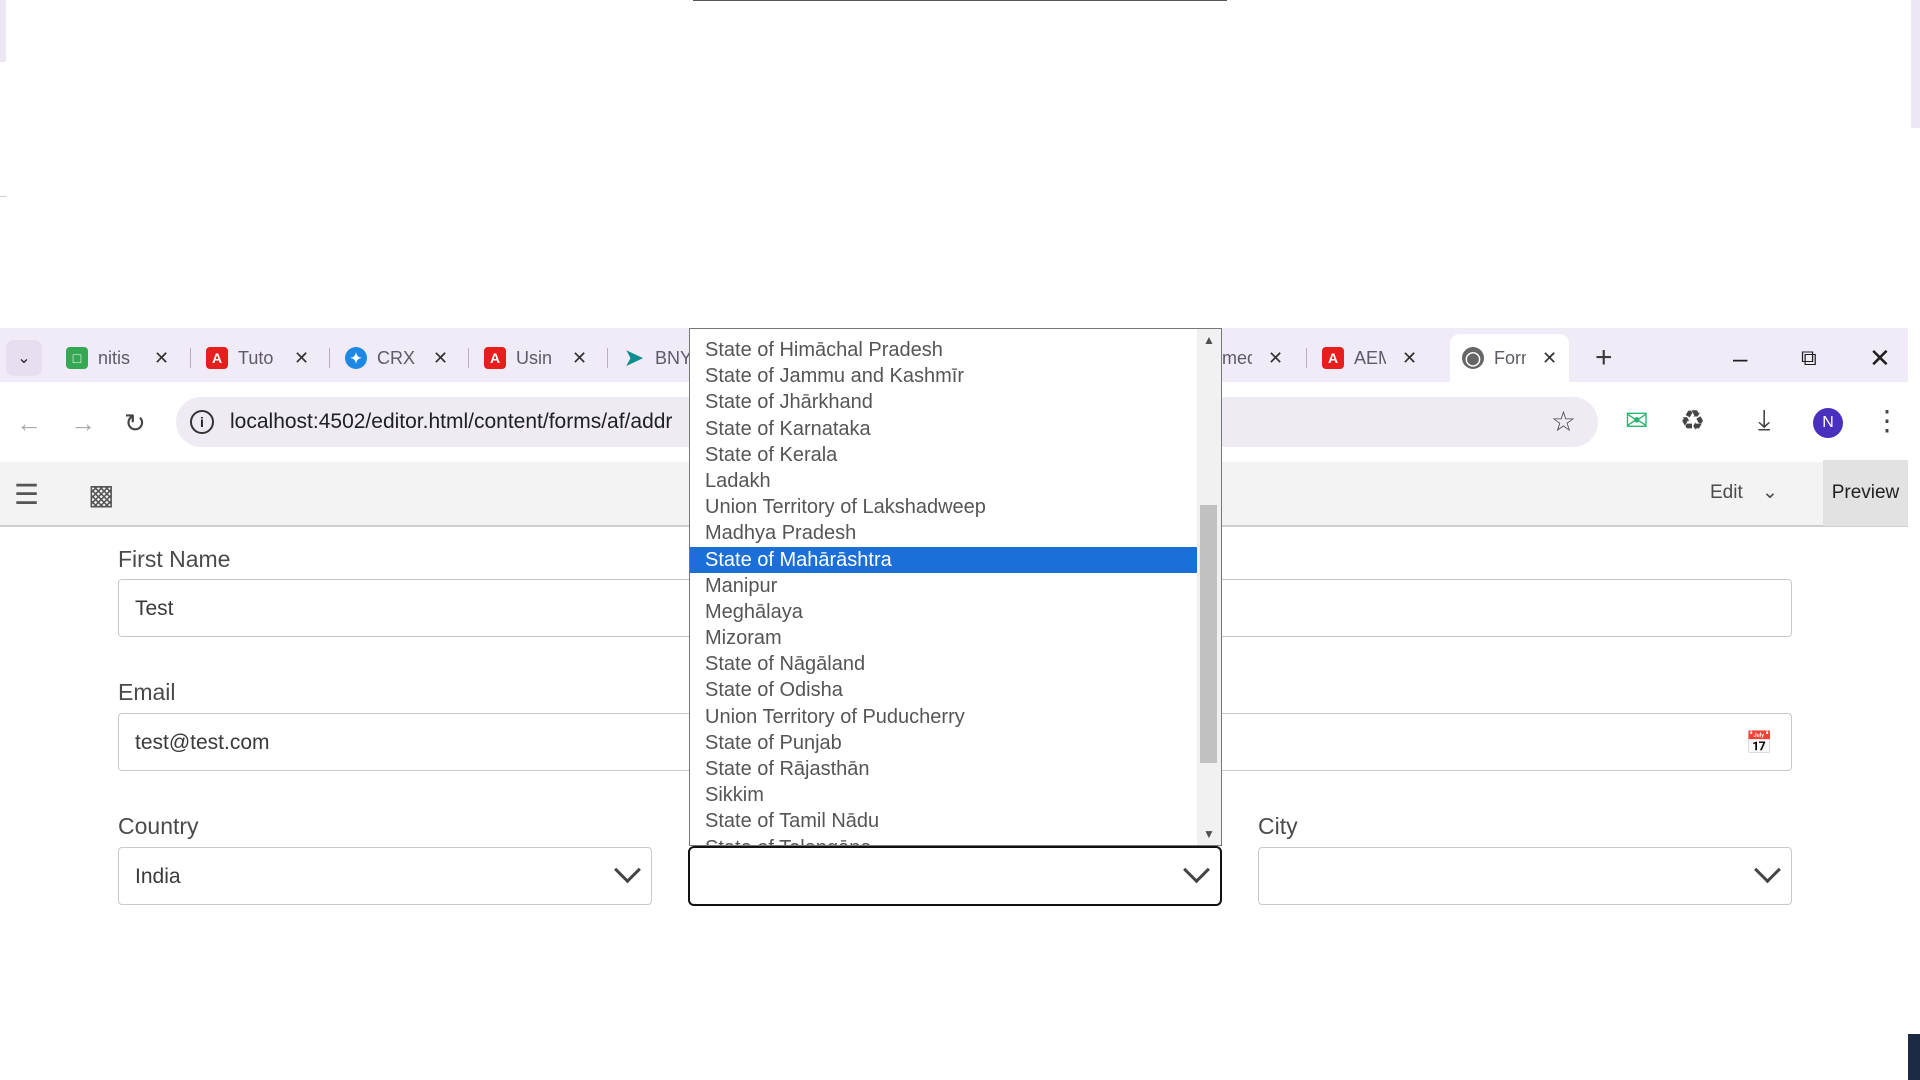 Image resolution: width=1920 pixels, height=1080 pixels. What do you see at coordinates (114, 357) in the screenshot?
I see `tab-title: nitis` at bounding box center [114, 357].